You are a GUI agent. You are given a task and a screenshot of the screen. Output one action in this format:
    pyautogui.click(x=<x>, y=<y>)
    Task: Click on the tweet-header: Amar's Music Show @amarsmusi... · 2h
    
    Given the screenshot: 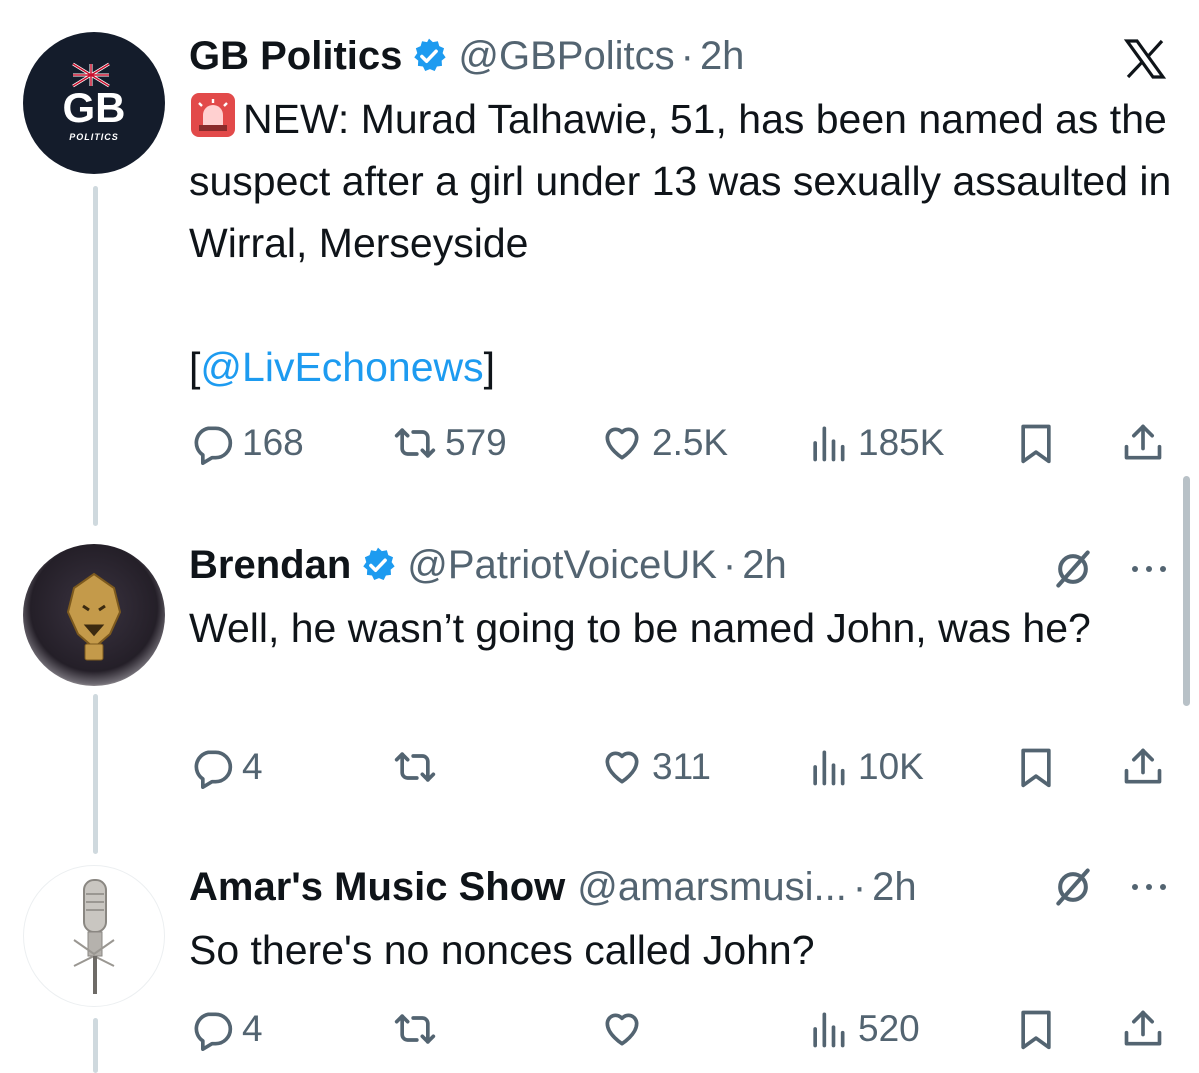 What is the action you would take?
    pyautogui.click(x=553, y=887)
    